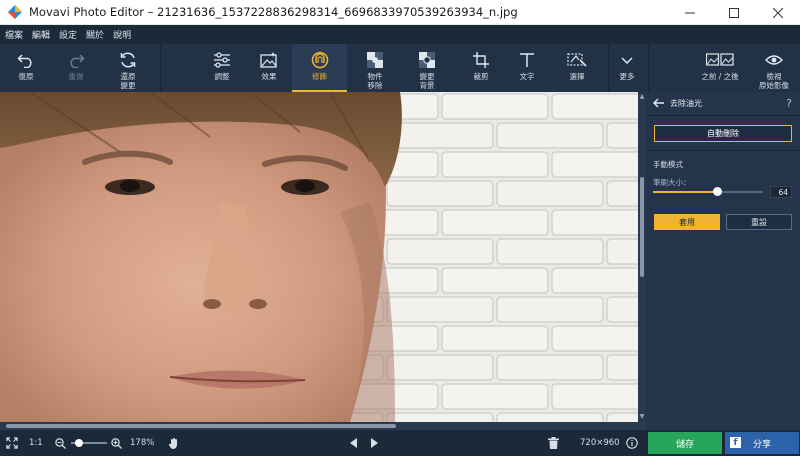 The width and height of the screenshot is (800, 456). I want to click on facebook-icon: f, so click(735, 442).